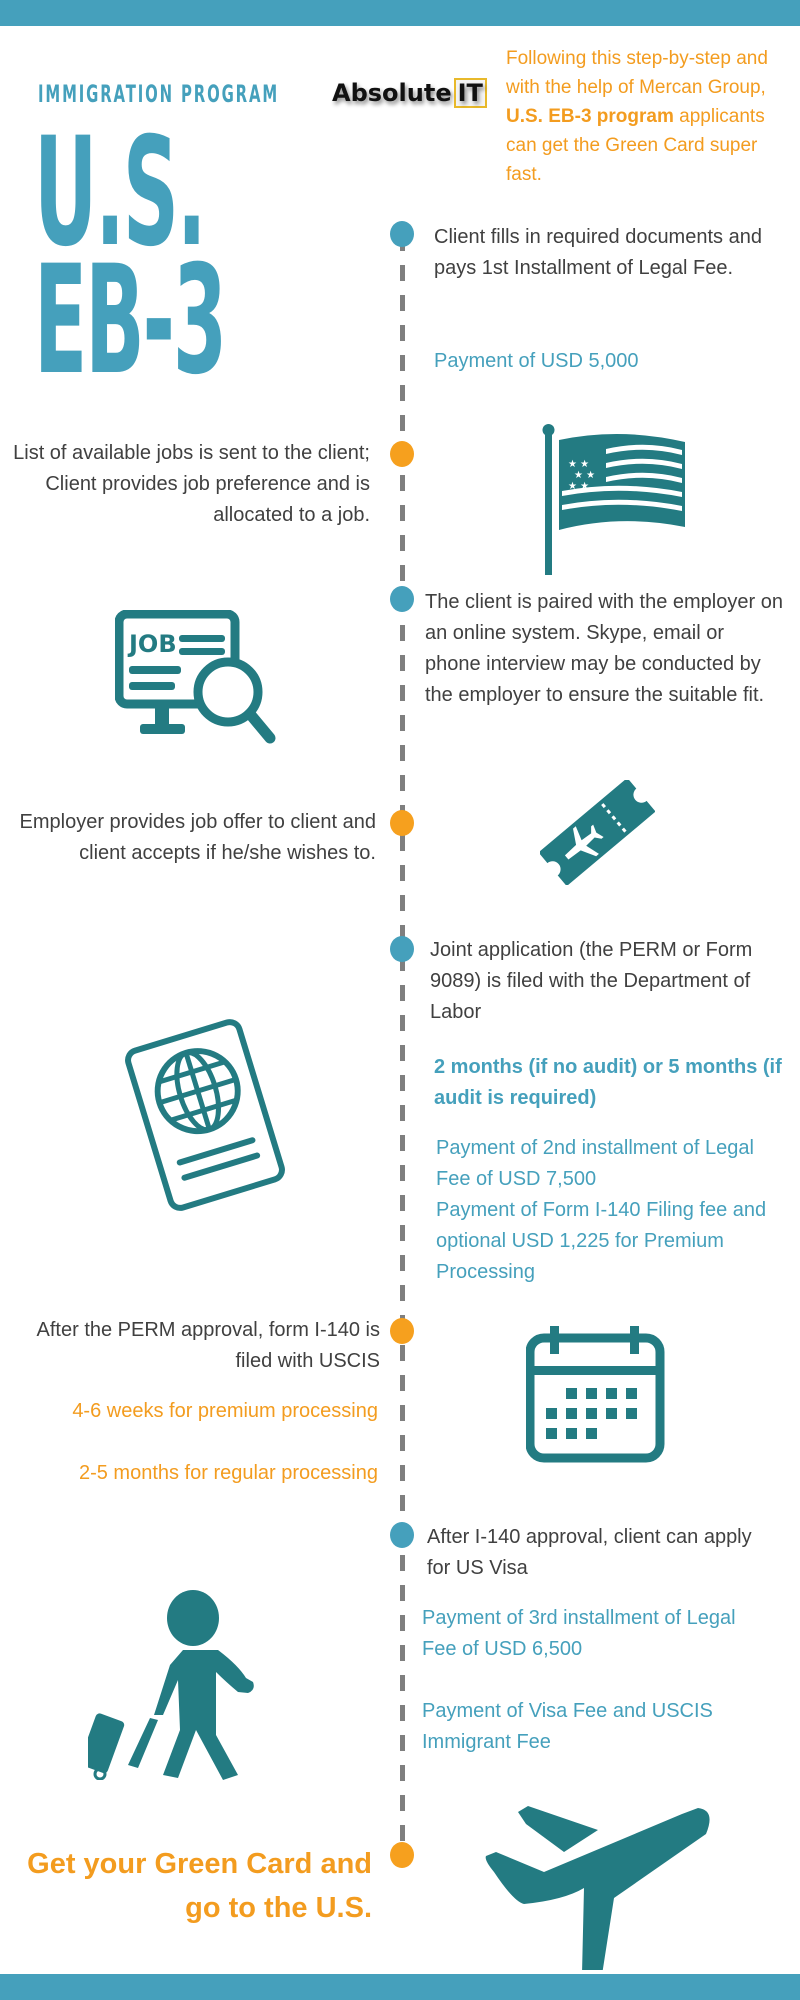 This screenshot has height=2000, width=800. What do you see at coordinates (400, 13) in the screenshot?
I see `top-banner-bar` at bounding box center [400, 13].